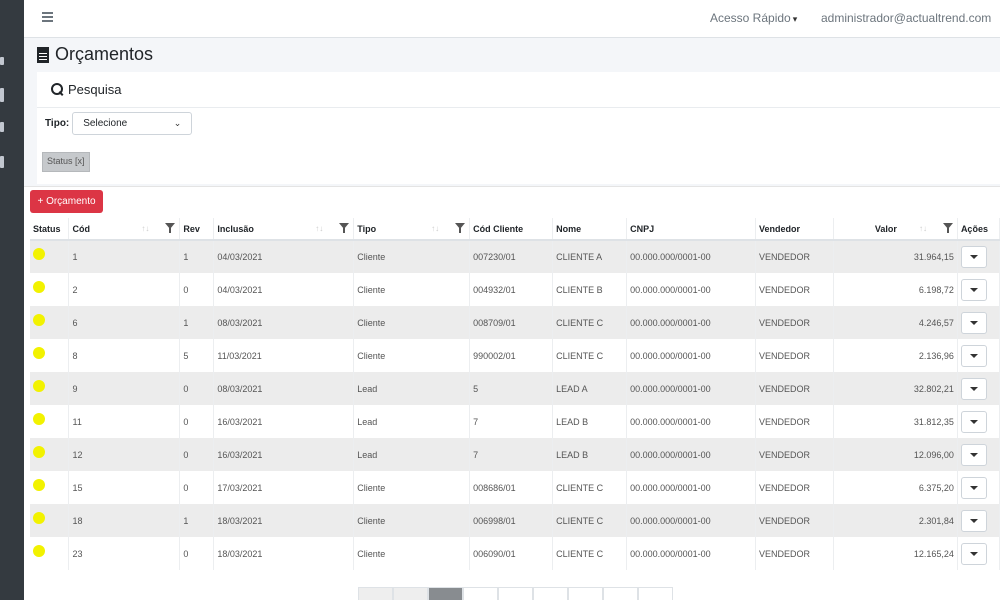 The width and height of the screenshot is (1000, 600). What do you see at coordinates (753, 18) in the screenshot?
I see `quick-access-dropdown: Acesso Rápido ▾` at bounding box center [753, 18].